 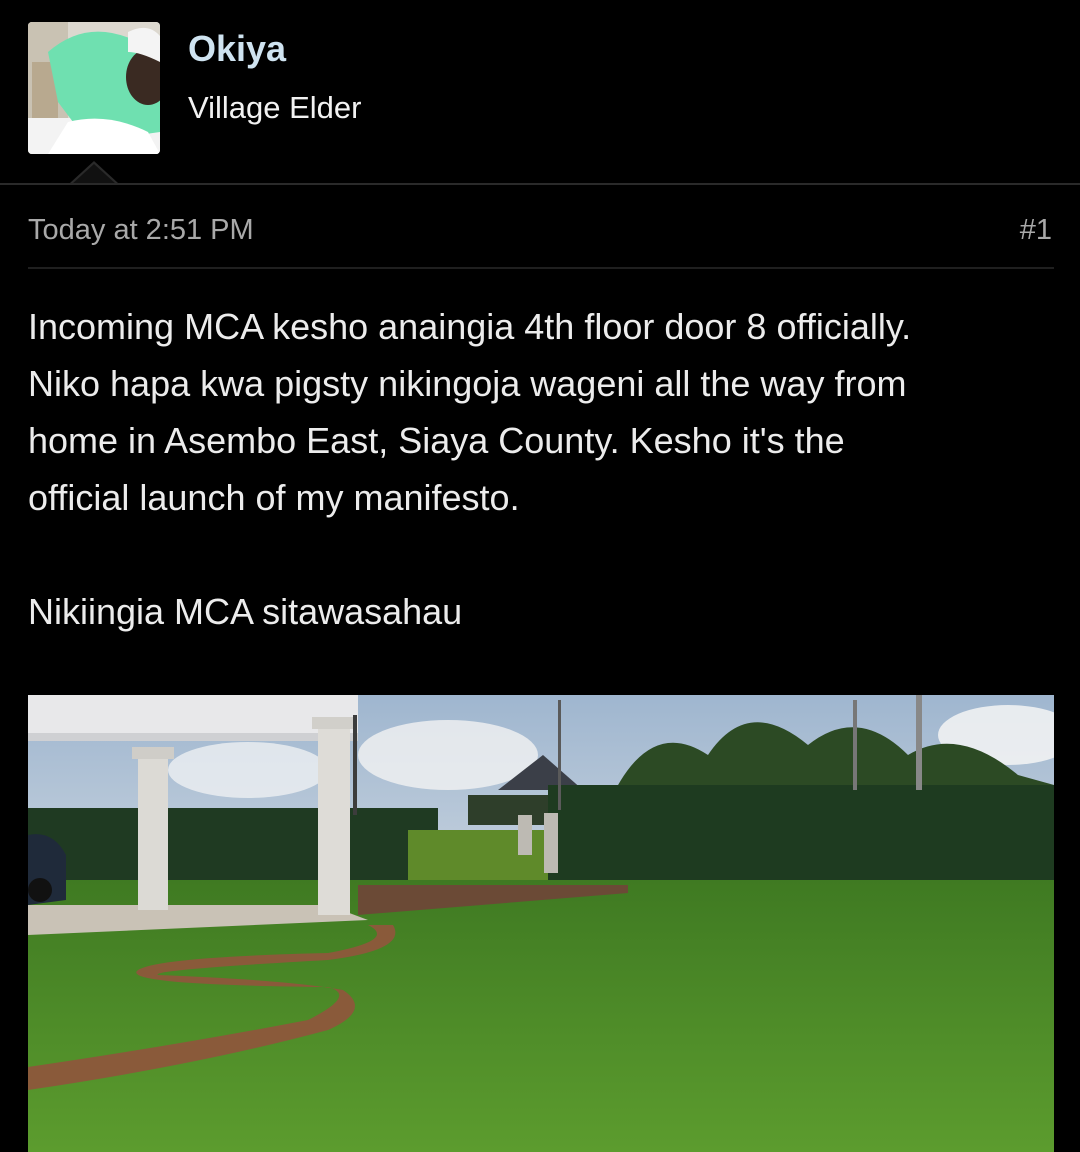 I want to click on author-title: Village Elder, so click(x=275, y=107).